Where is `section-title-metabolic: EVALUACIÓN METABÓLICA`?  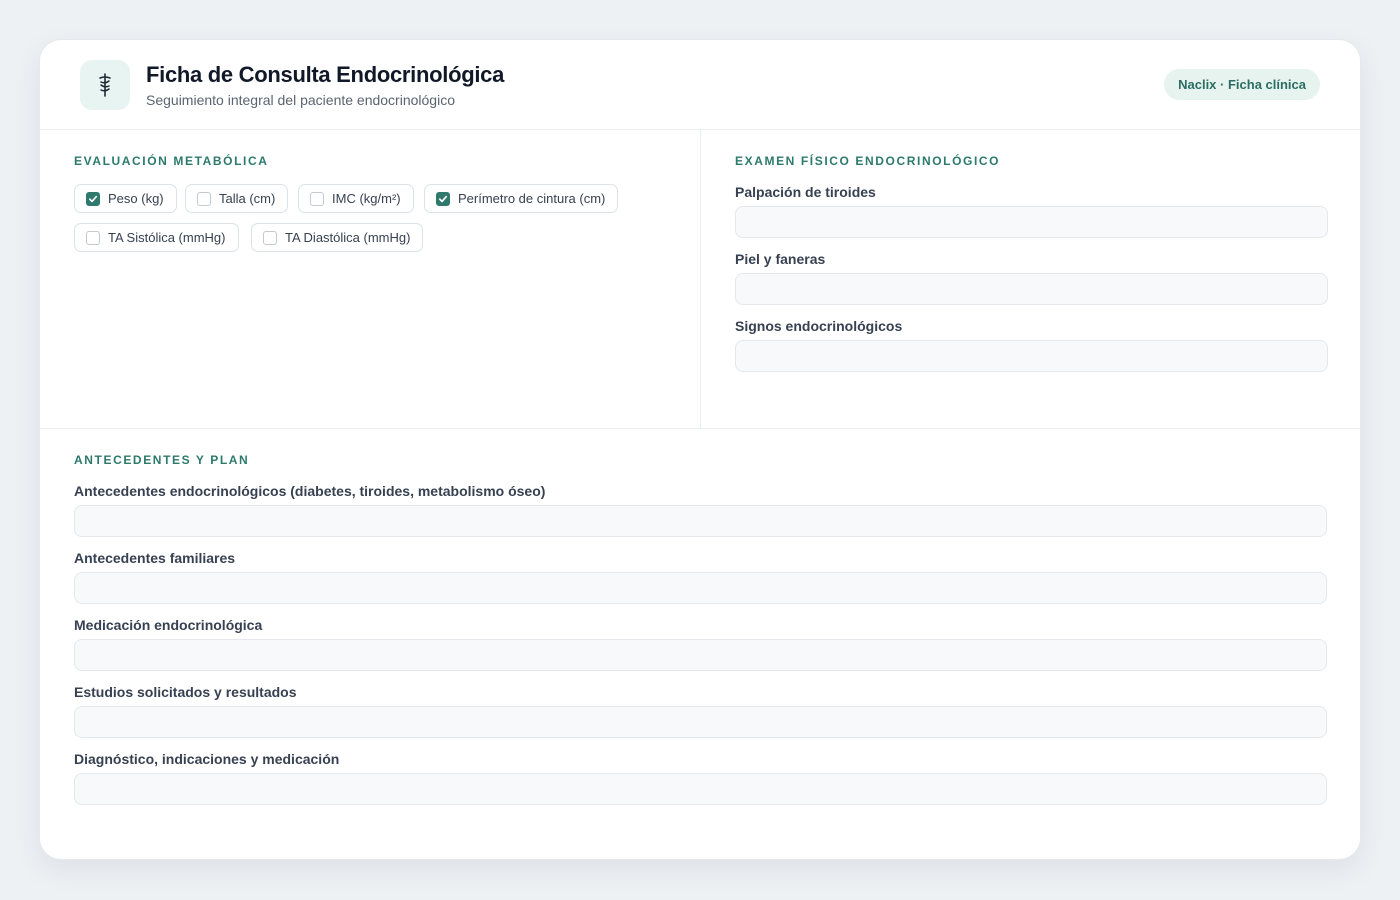
section-title-metabolic: EVALUACIÓN METABÓLICA is located at coordinates (171, 161).